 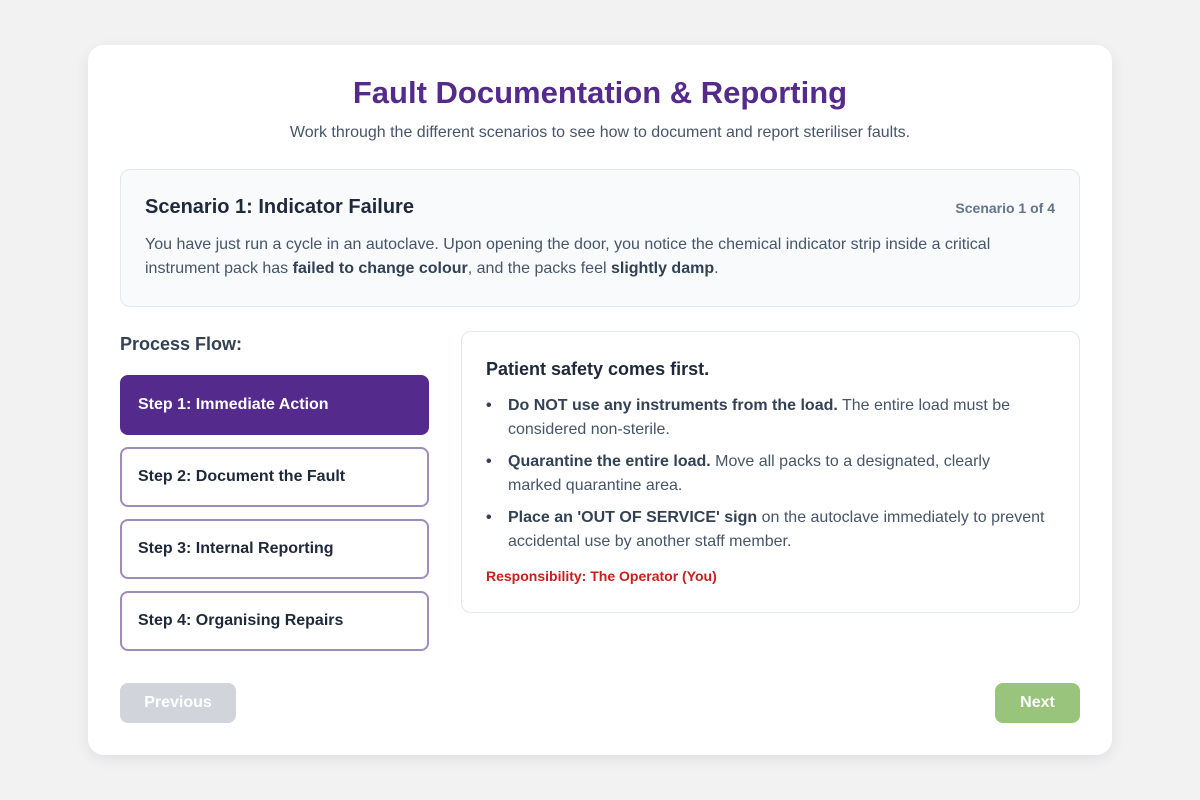 What do you see at coordinates (598, 369) in the screenshot?
I see `step-detail-heading: Patient safety comes first.` at bounding box center [598, 369].